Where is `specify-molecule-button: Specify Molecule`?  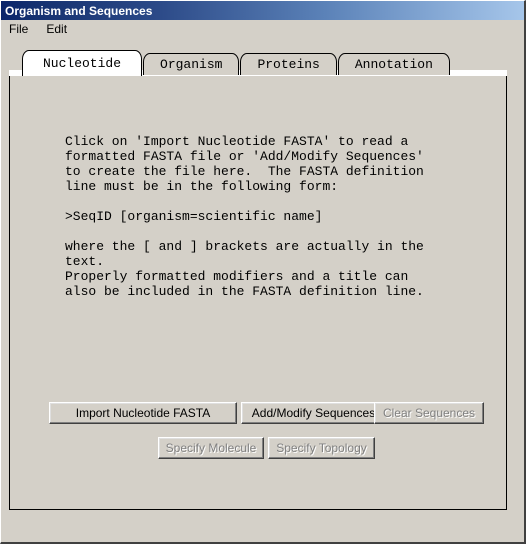 specify-molecule-button: Specify Molecule is located at coordinates (211, 448).